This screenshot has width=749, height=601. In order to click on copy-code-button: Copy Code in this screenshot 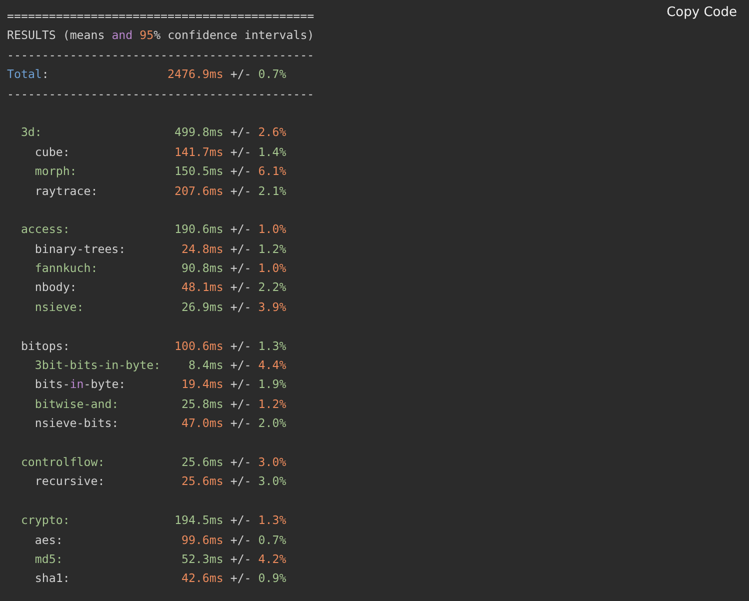, I will do `click(701, 12)`.